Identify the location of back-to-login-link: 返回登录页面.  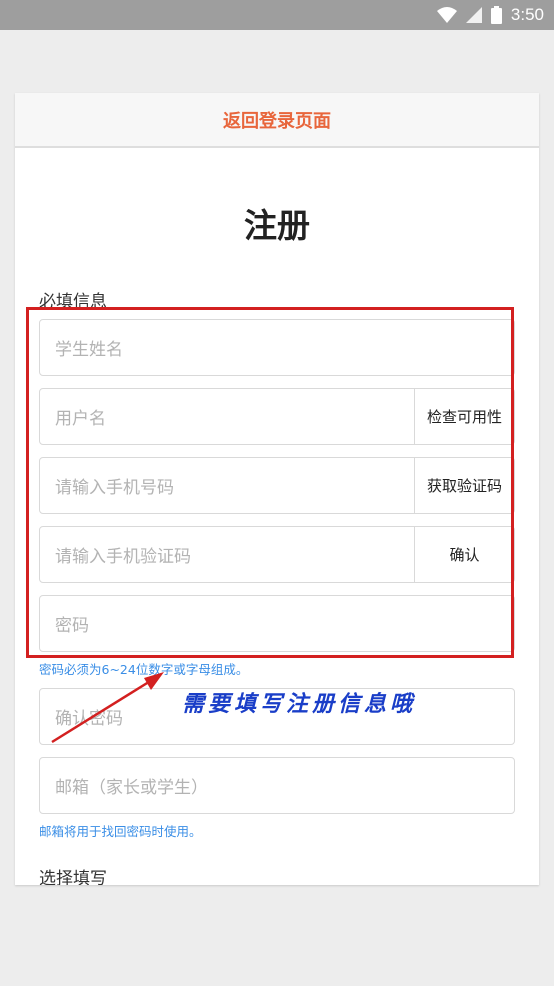
(277, 120).